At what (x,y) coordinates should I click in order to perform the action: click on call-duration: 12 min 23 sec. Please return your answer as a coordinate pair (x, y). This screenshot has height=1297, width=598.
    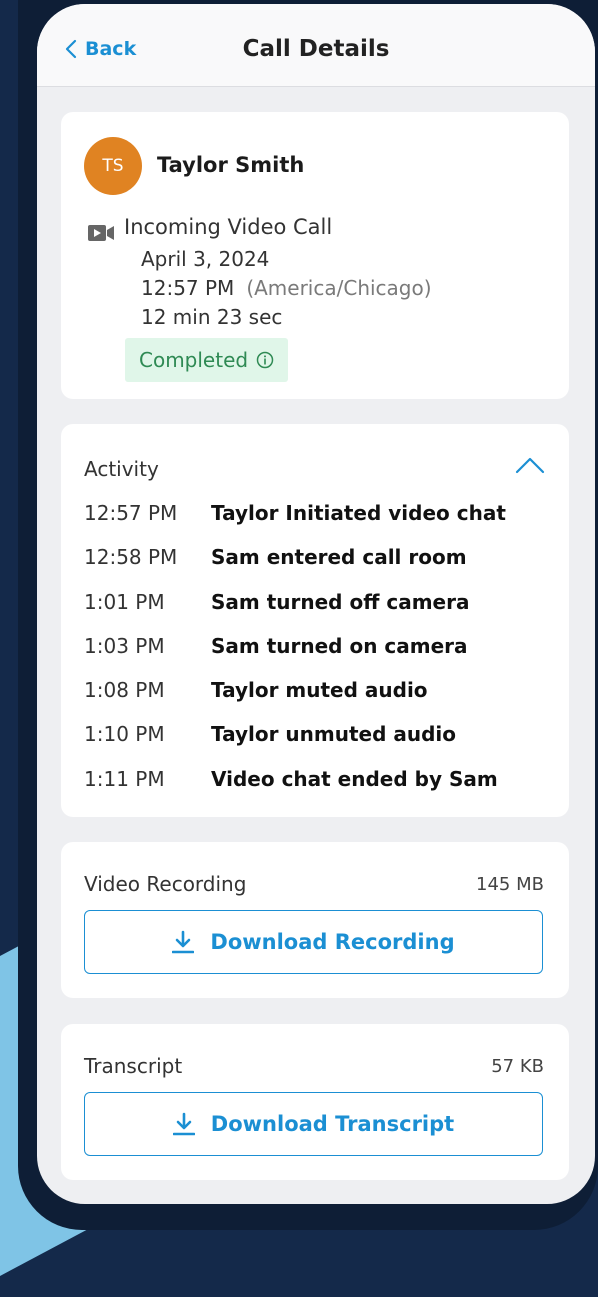
    Looking at the image, I should click on (212, 317).